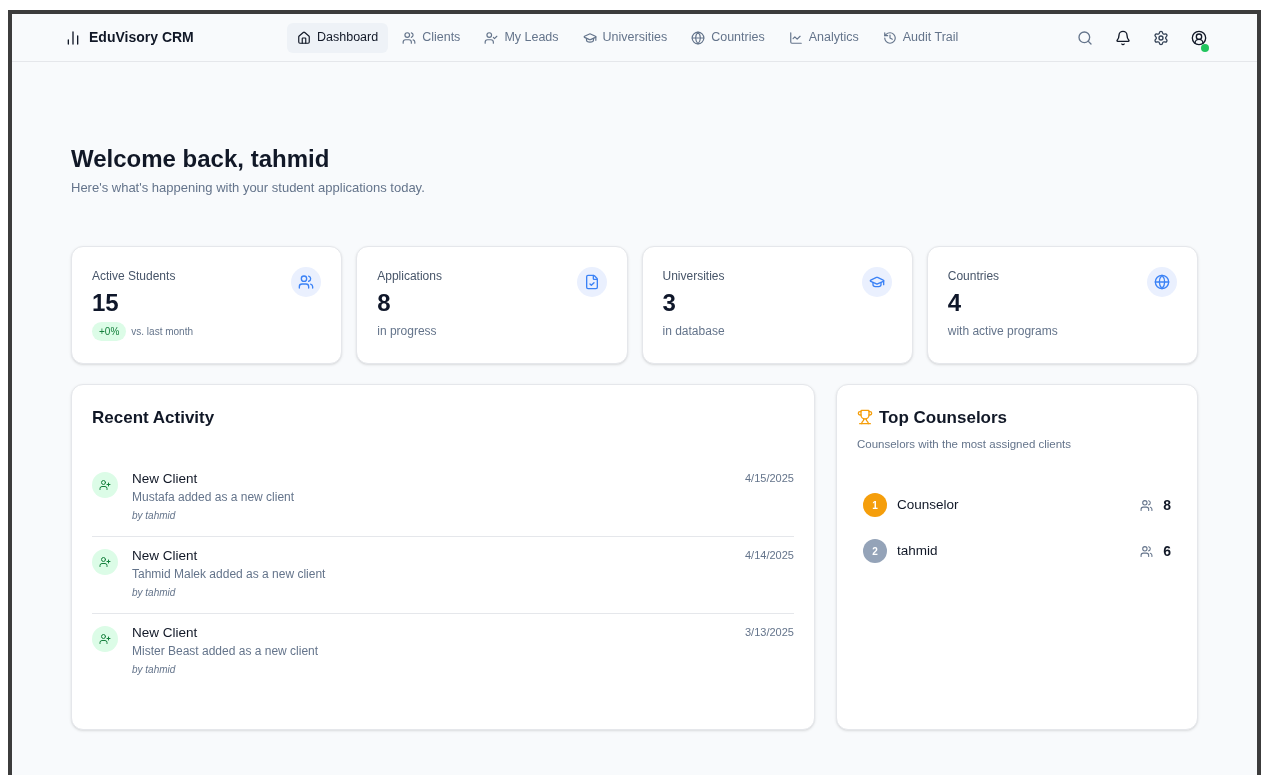  Describe the element at coordinates (964, 444) in the screenshot. I see `card-subtitle: Counselors with the most assigned clients` at that location.